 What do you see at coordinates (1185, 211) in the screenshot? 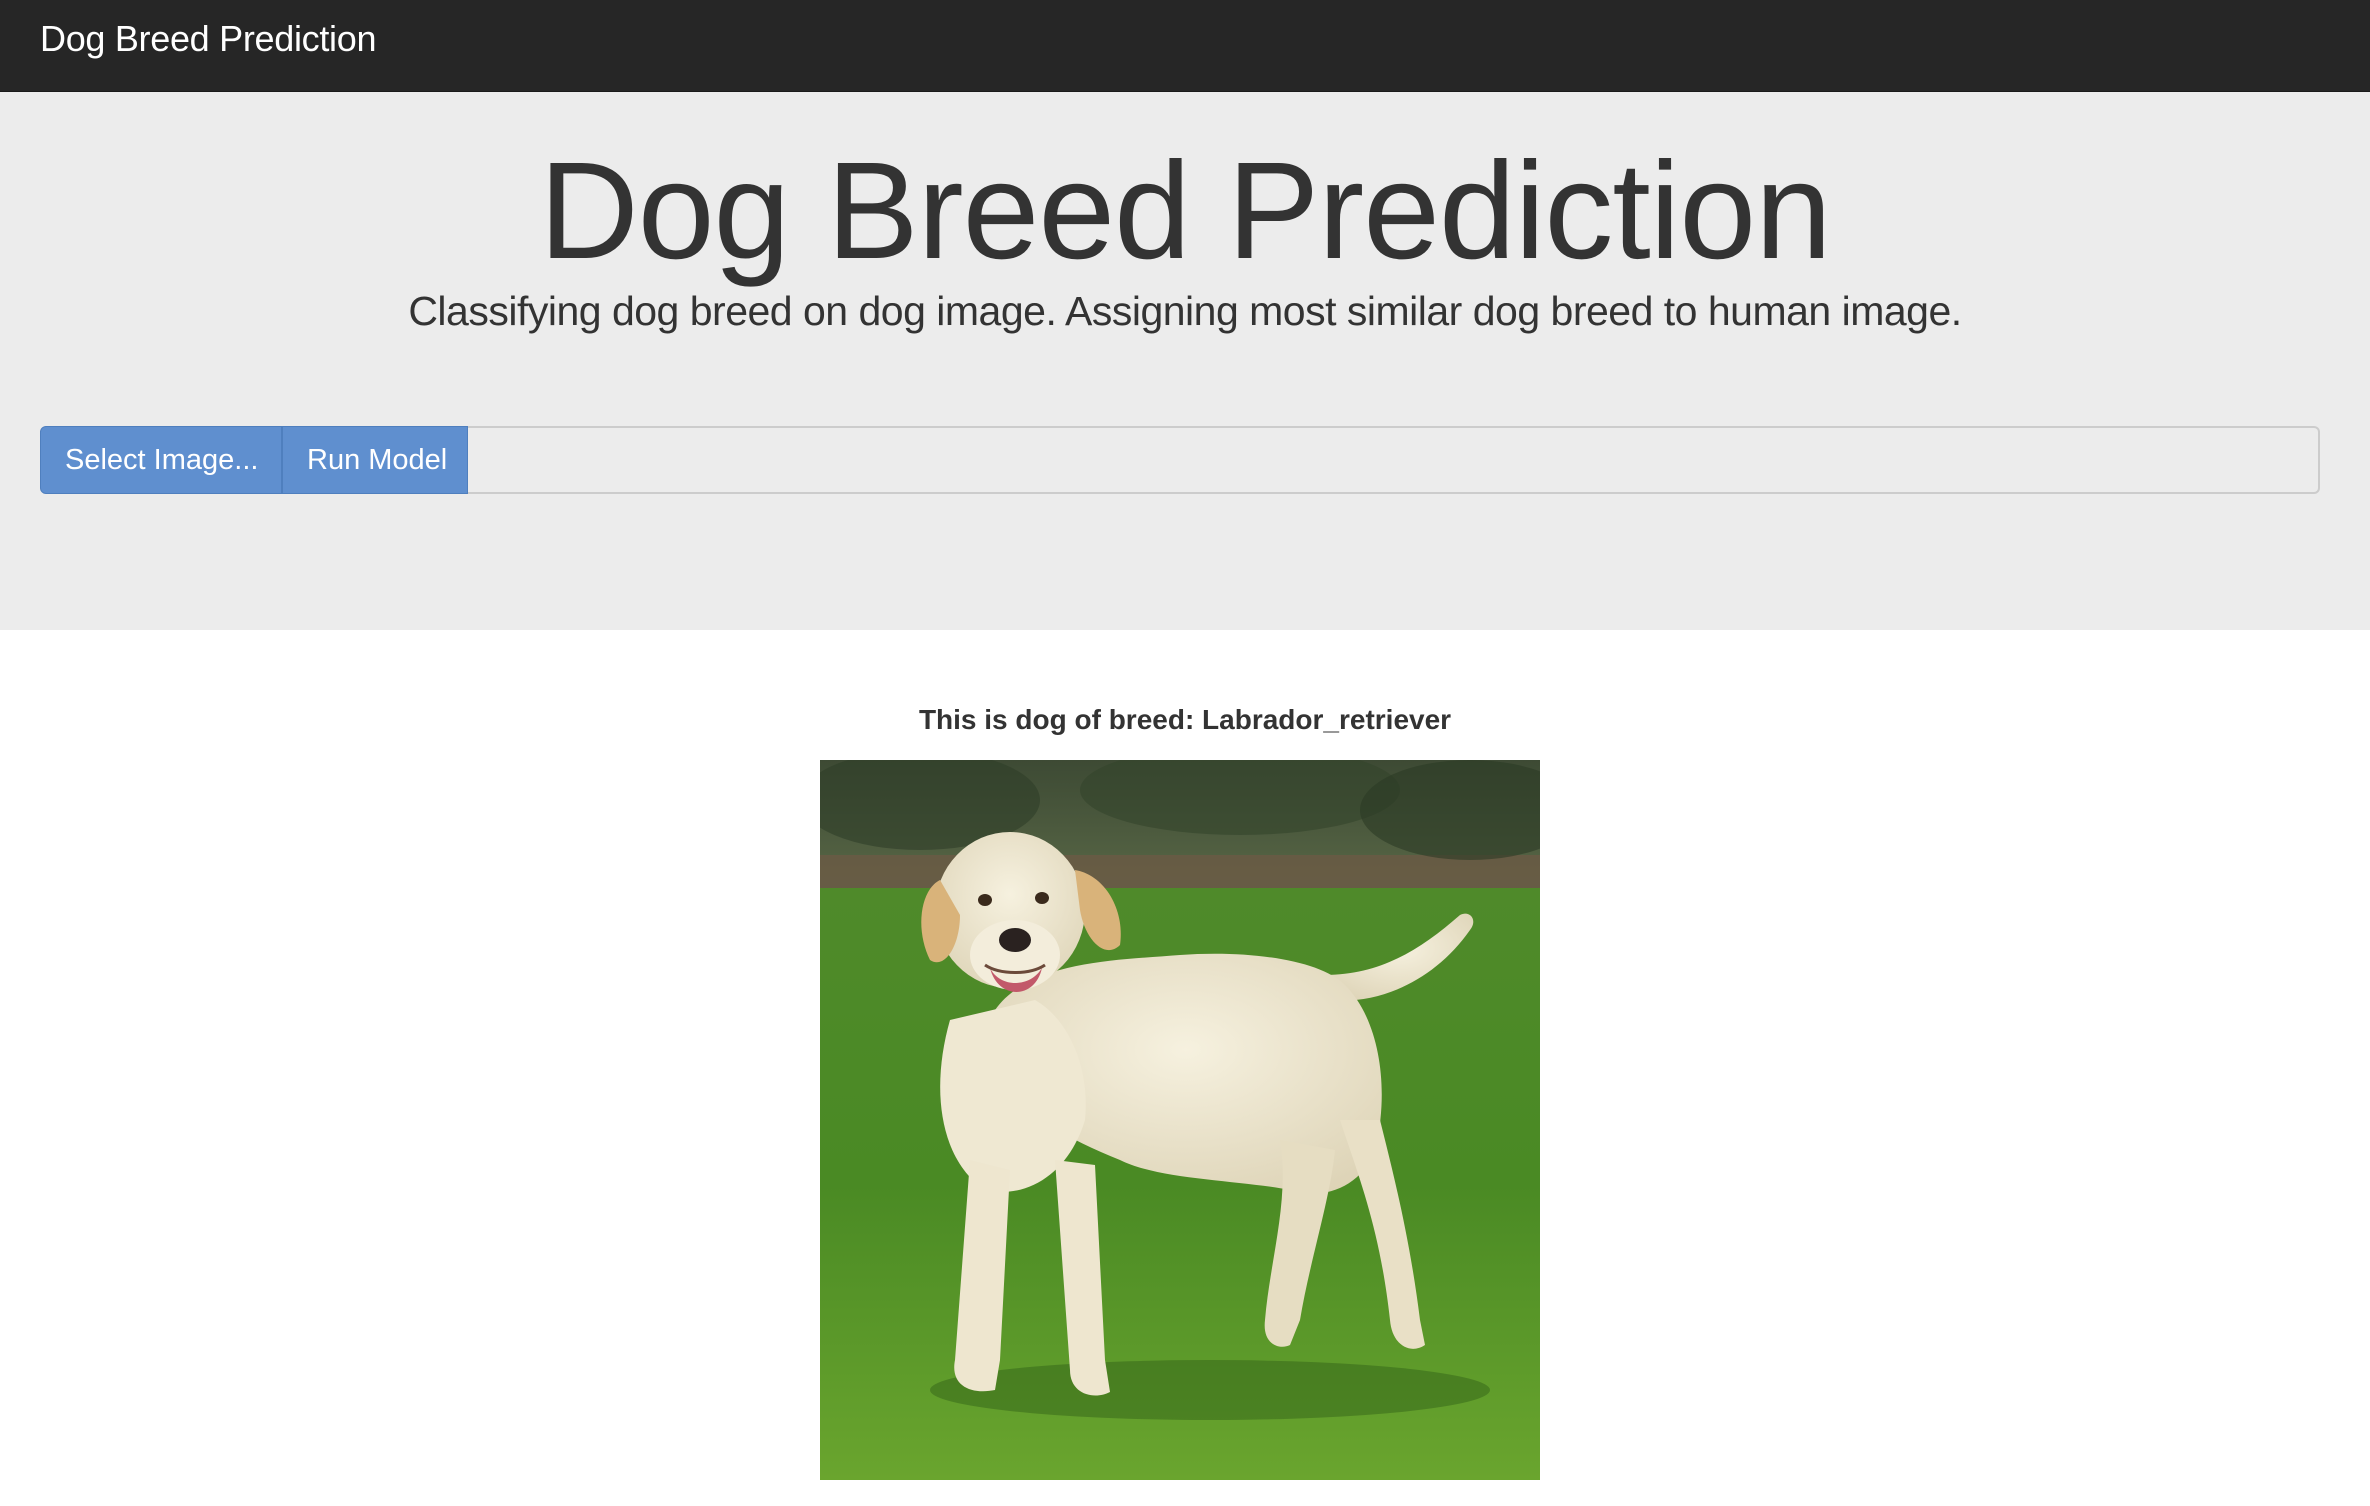
I see `page-title: Dog Breed Prediction` at bounding box center [1185, 211].